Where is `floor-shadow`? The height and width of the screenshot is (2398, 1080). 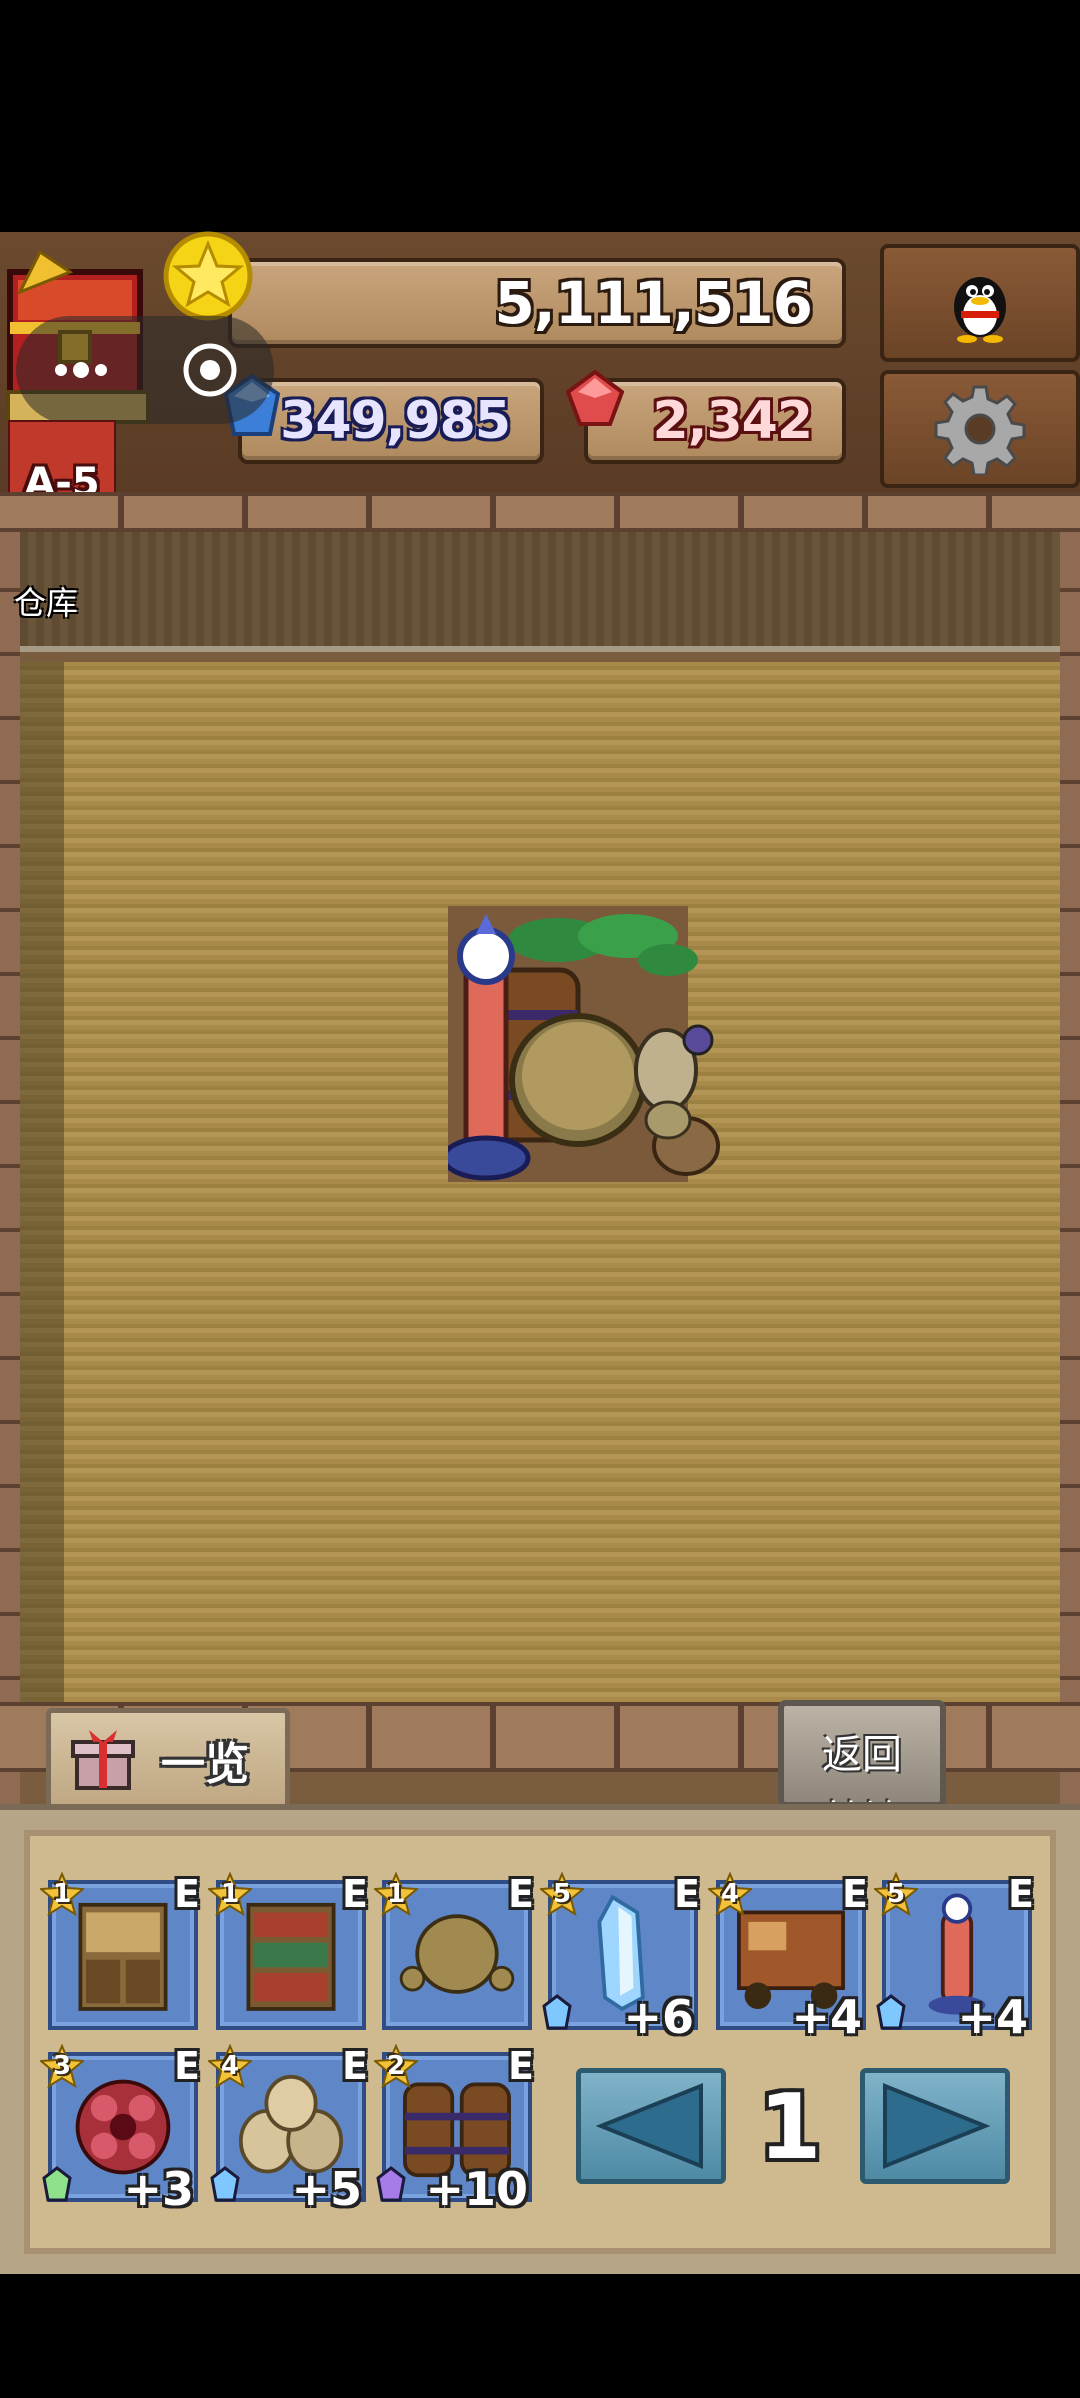
floor-shadow is located at coordinates (42, 1182).